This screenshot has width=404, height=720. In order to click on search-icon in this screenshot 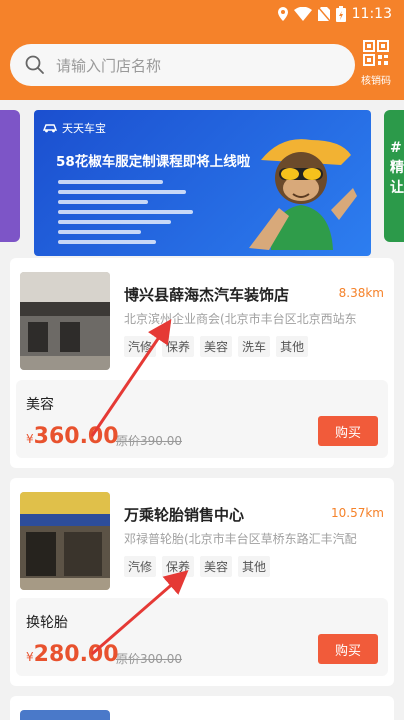, I will do `click(34, 64)`.